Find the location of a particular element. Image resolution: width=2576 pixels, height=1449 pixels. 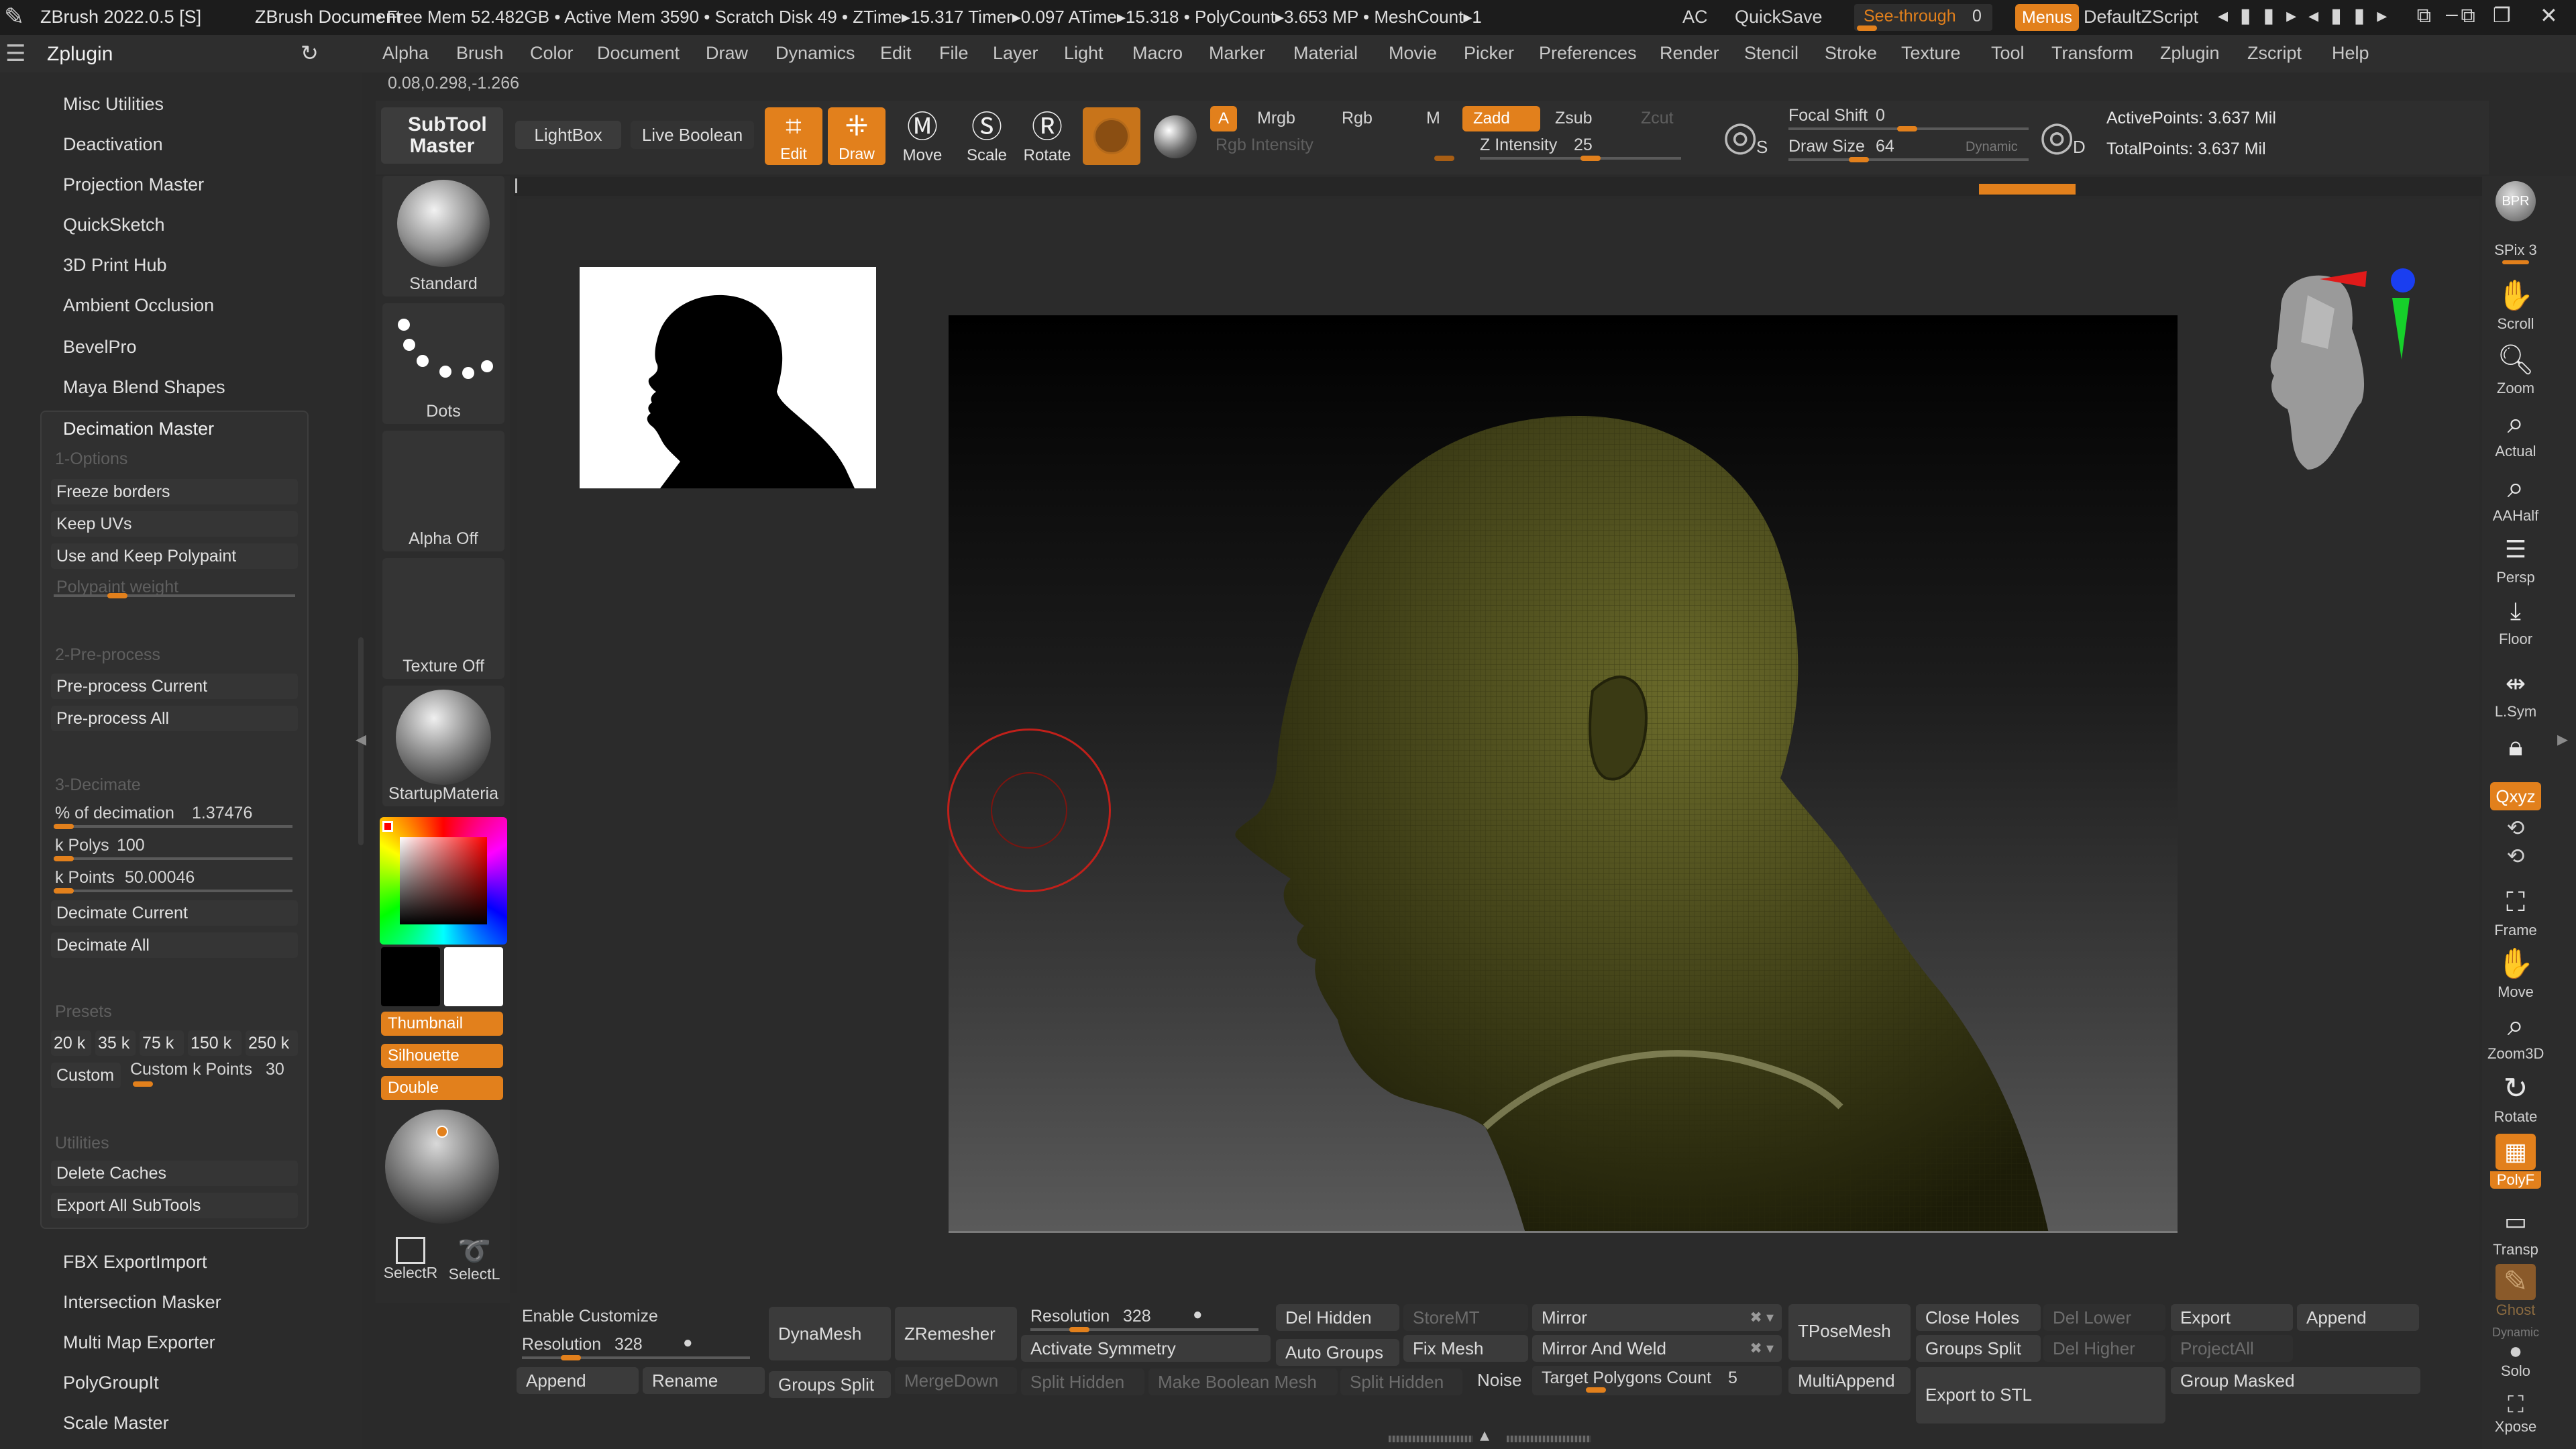

zoom-button: 🔍︎ Zoom is located at coordinates (2515, 369).